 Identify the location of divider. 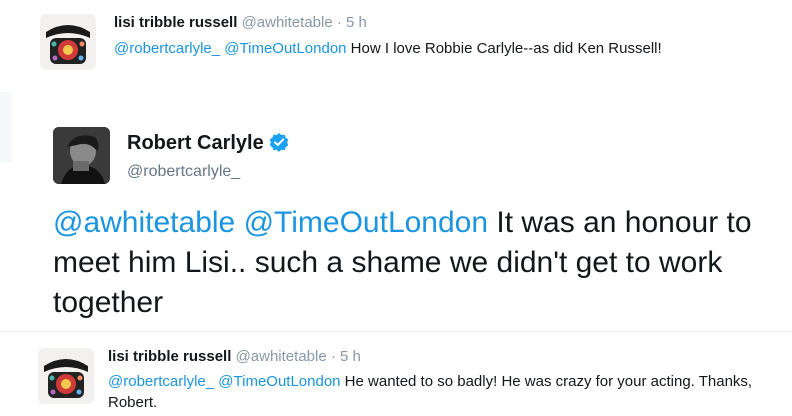
(396, 331).